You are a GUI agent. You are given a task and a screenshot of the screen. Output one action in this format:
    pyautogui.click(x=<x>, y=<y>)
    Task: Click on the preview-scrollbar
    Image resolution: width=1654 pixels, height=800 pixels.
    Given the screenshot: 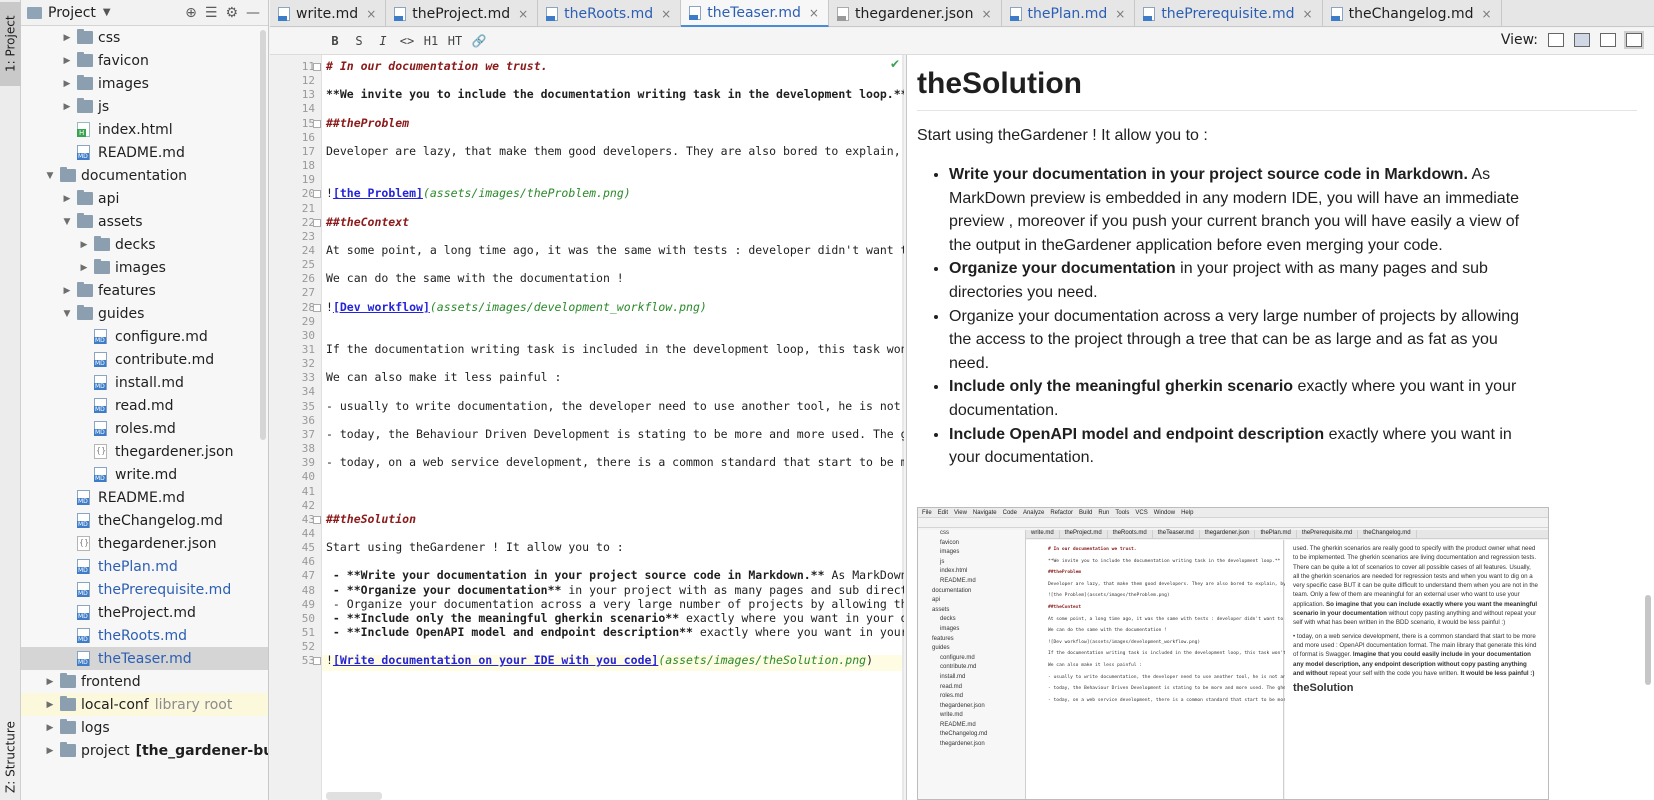 What is the action you would take?
    pyautogui.click(x=1648, y=640)
    